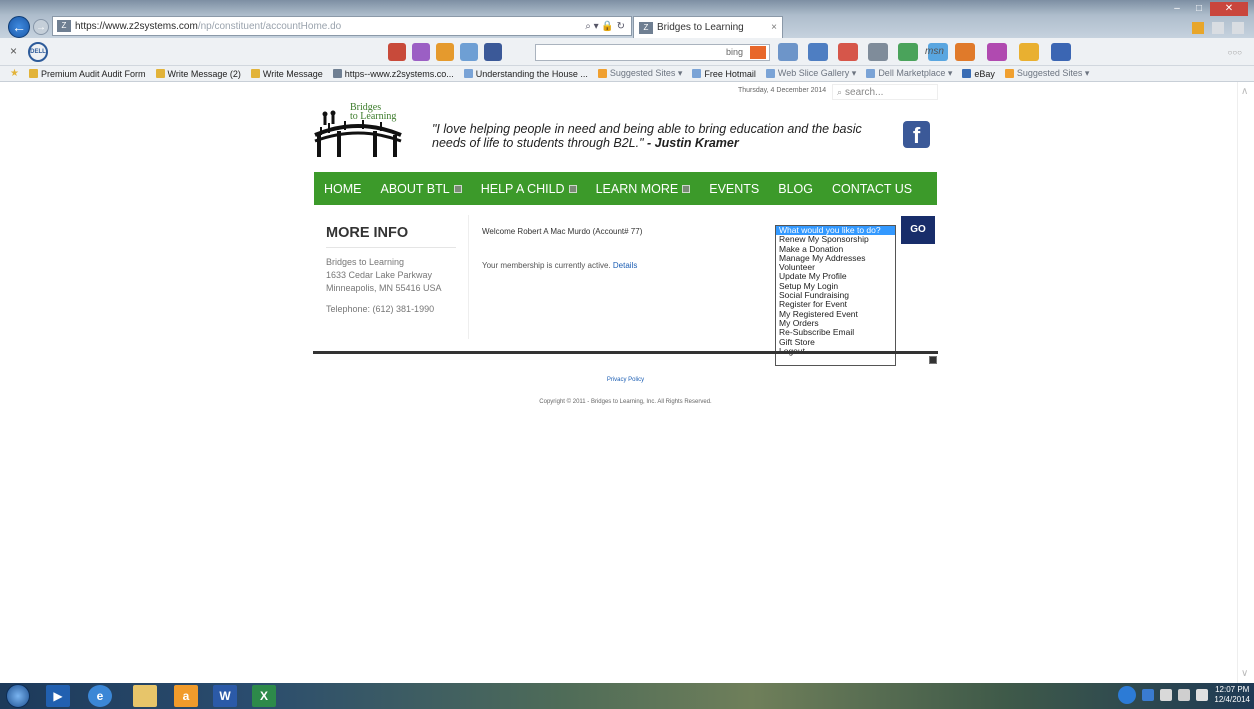 The image size is (1254, 709). What do you see at coordinates (915, 73) in the screenshot?
I see `favorite-label: Dell Marketplace ▾` at bounding box center [915, 73].